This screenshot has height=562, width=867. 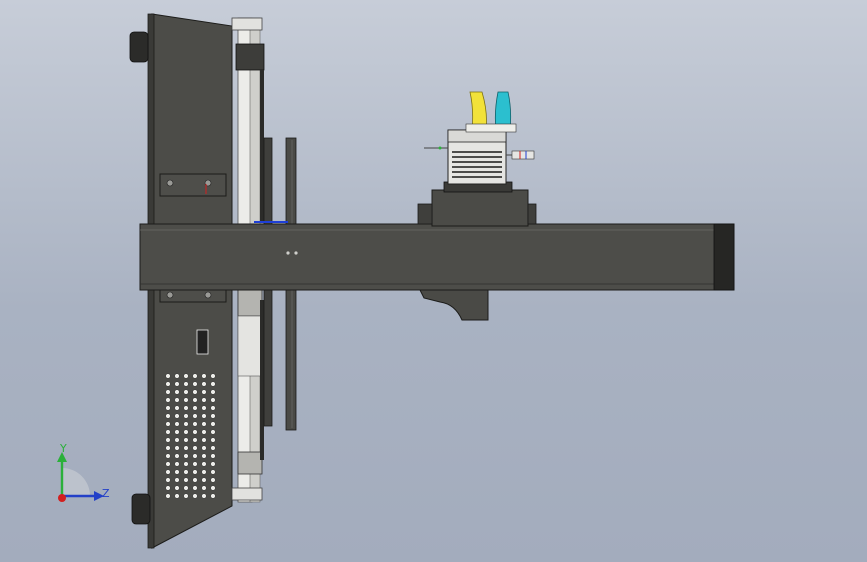 What do you see at coordinates (250, 303) in the screenshot?
I see `mid-pulley` at bounding box center [250, 303].